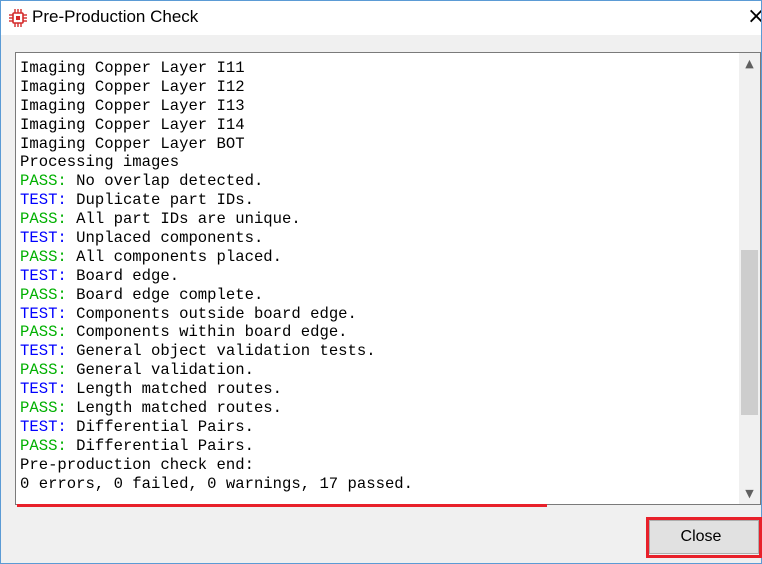 The image size is (762, 564). Describe the element at coordinates (749, 493) in the screenshot. I see `scroll-down-icon: ▼` at that location.